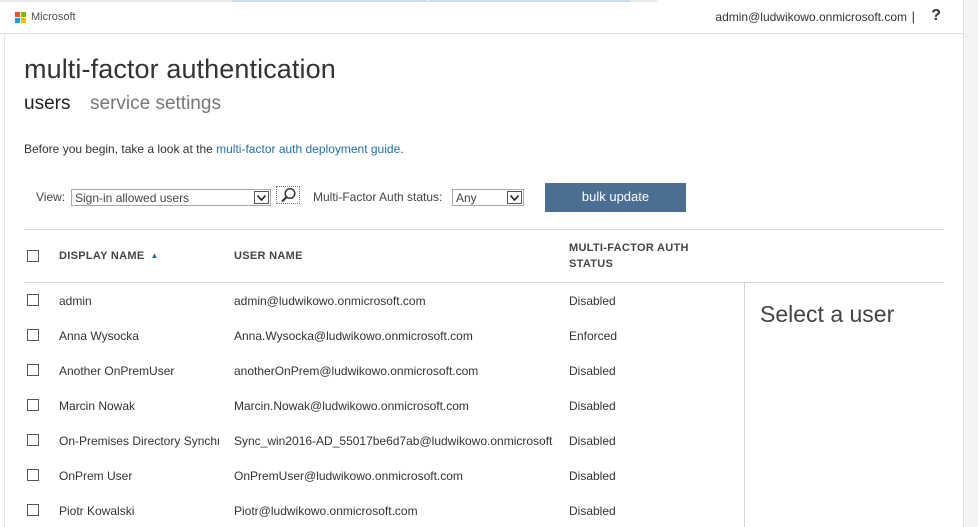  What do you see at coordinates (268, 256) in the screenshot?
I see `column-header-user-name: USER NAME` at bounding box center [268, 256].